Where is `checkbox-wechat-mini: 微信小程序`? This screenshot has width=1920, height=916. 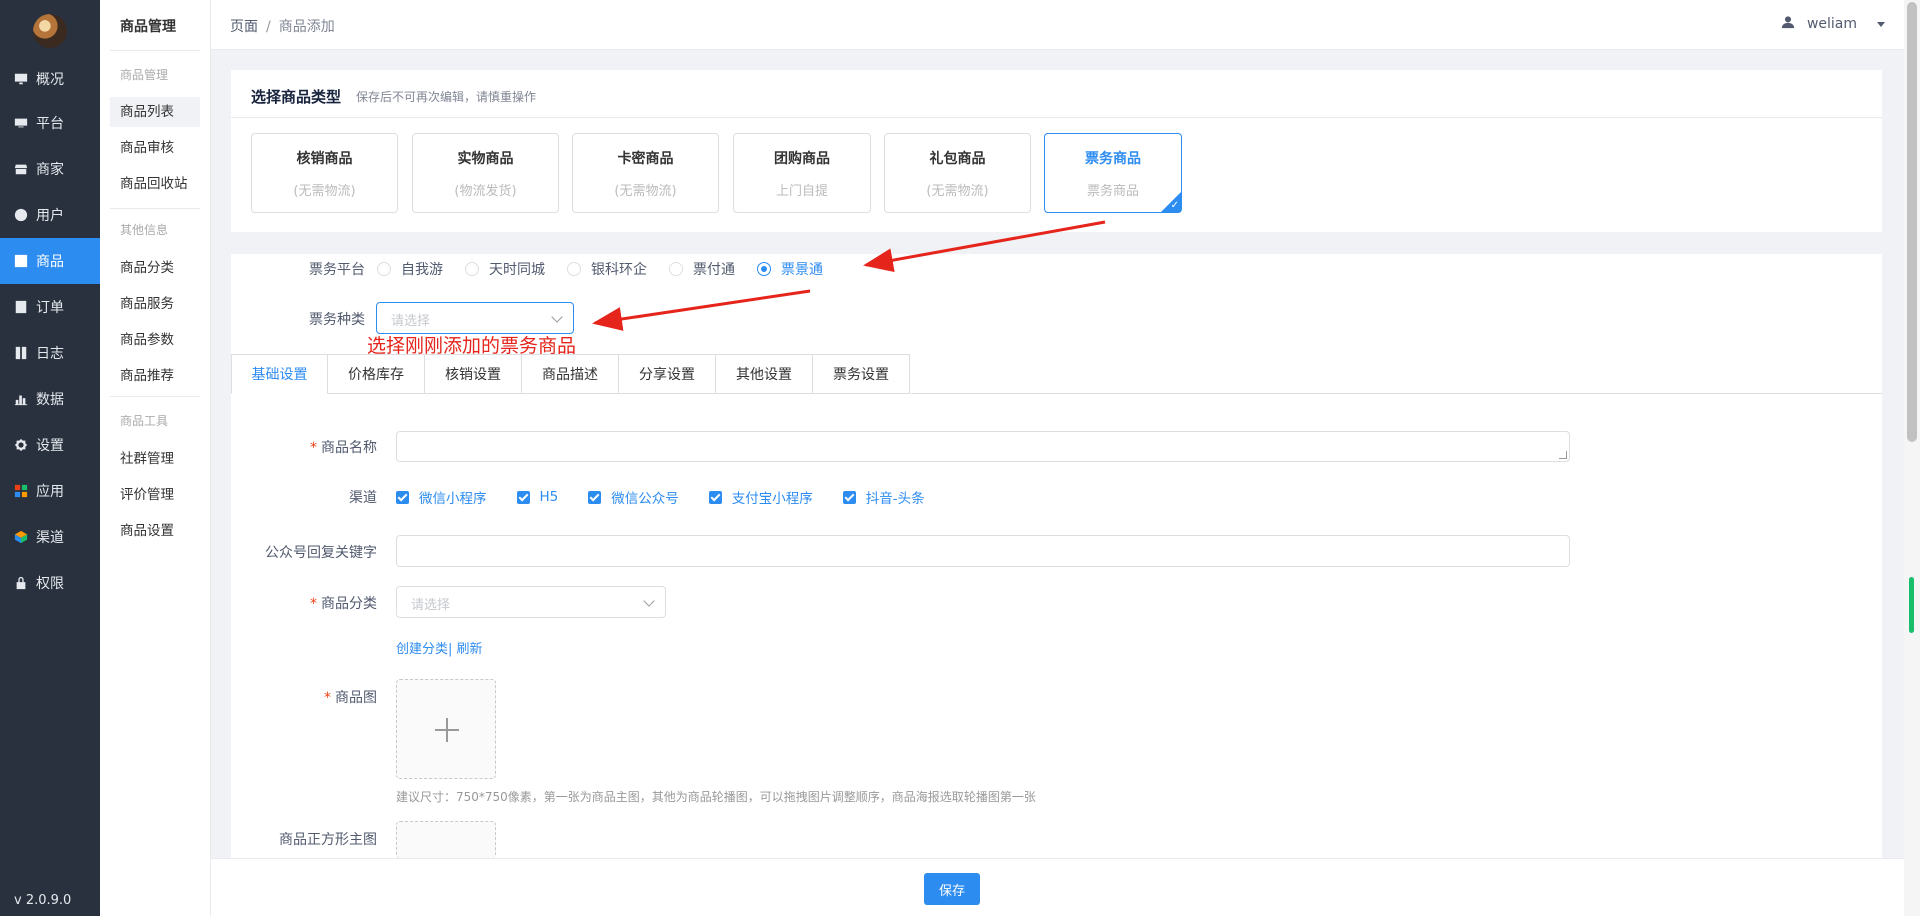
checkbox-wechat-mini: 微信小程序 is located at coordinates (441, 497).